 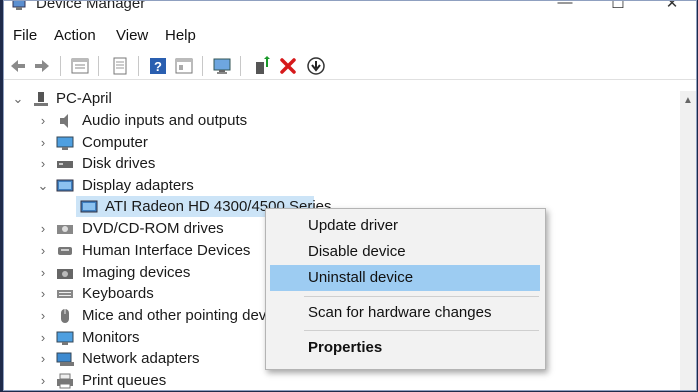 I want to click on help-icon: ?, so click(x=158, y=66).